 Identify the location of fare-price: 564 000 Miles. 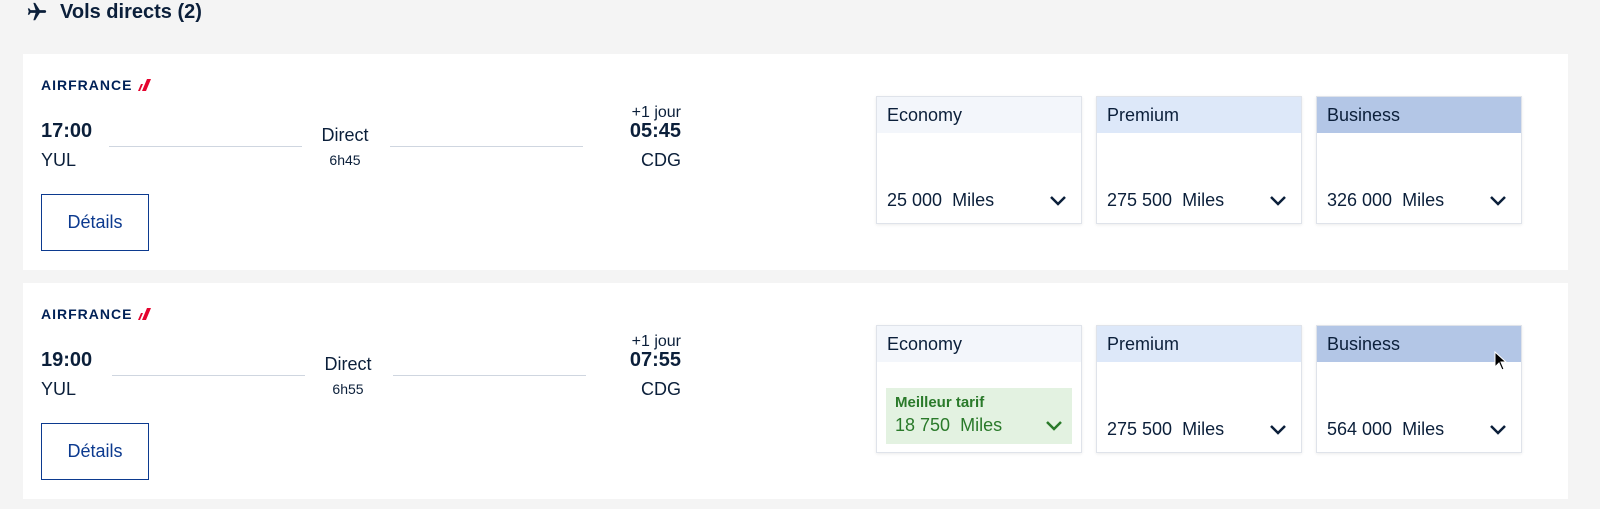
(1417, 429).